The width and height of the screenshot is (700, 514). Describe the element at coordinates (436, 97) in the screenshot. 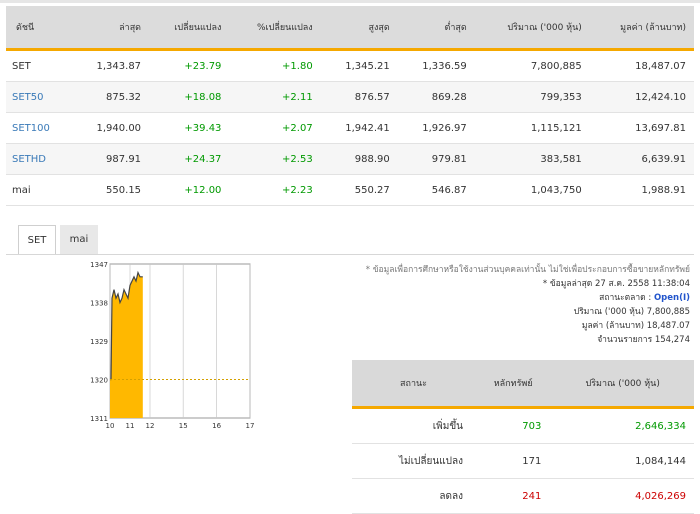

I see `low-value: 869.28` at that location.